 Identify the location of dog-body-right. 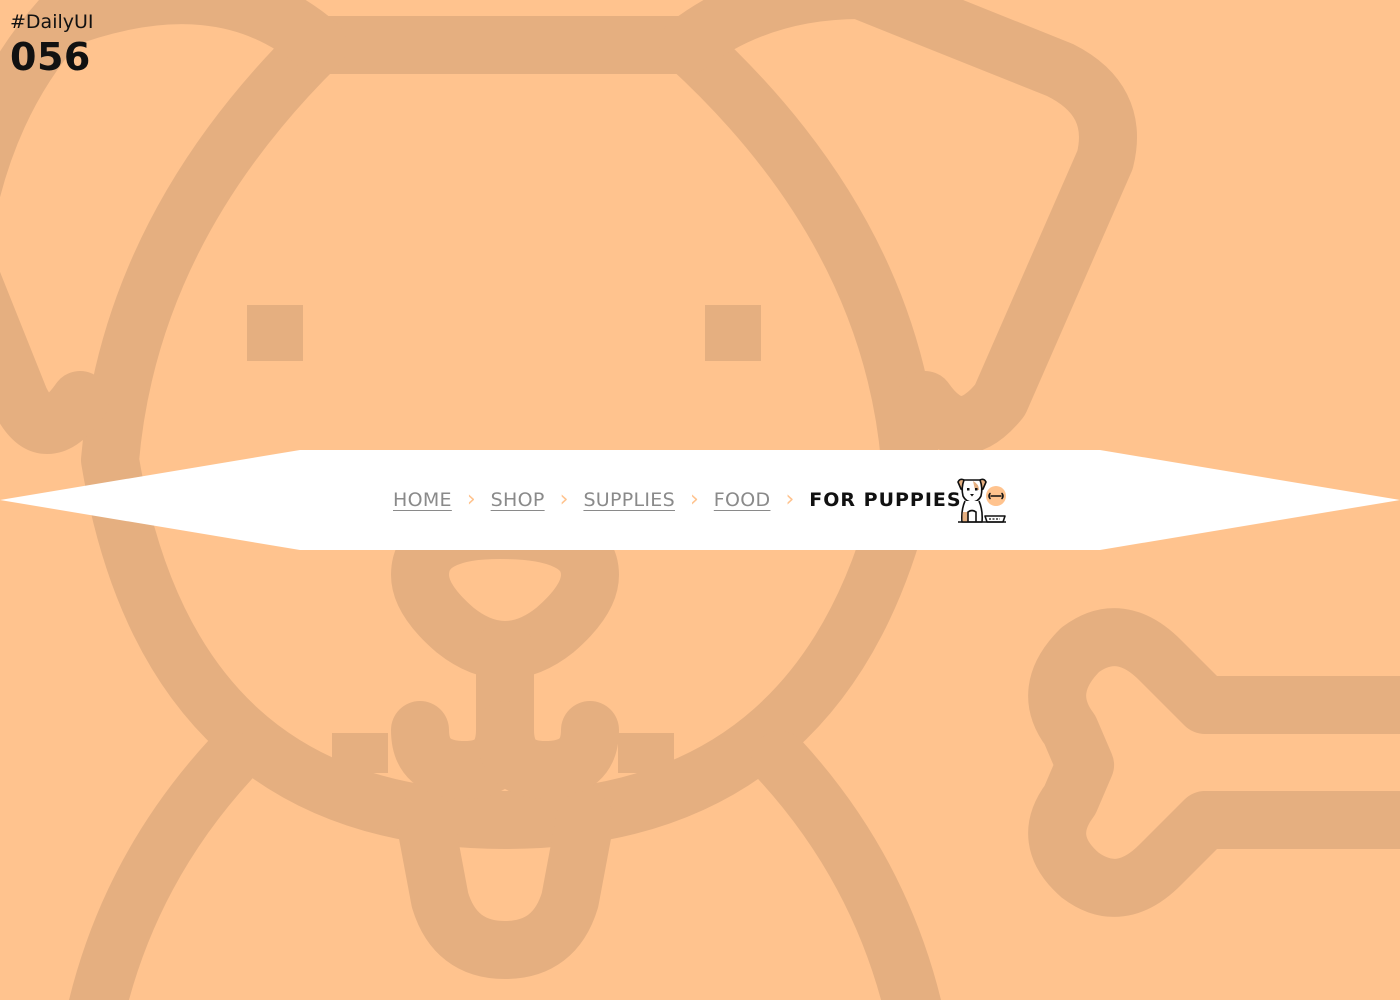
(846, 865).